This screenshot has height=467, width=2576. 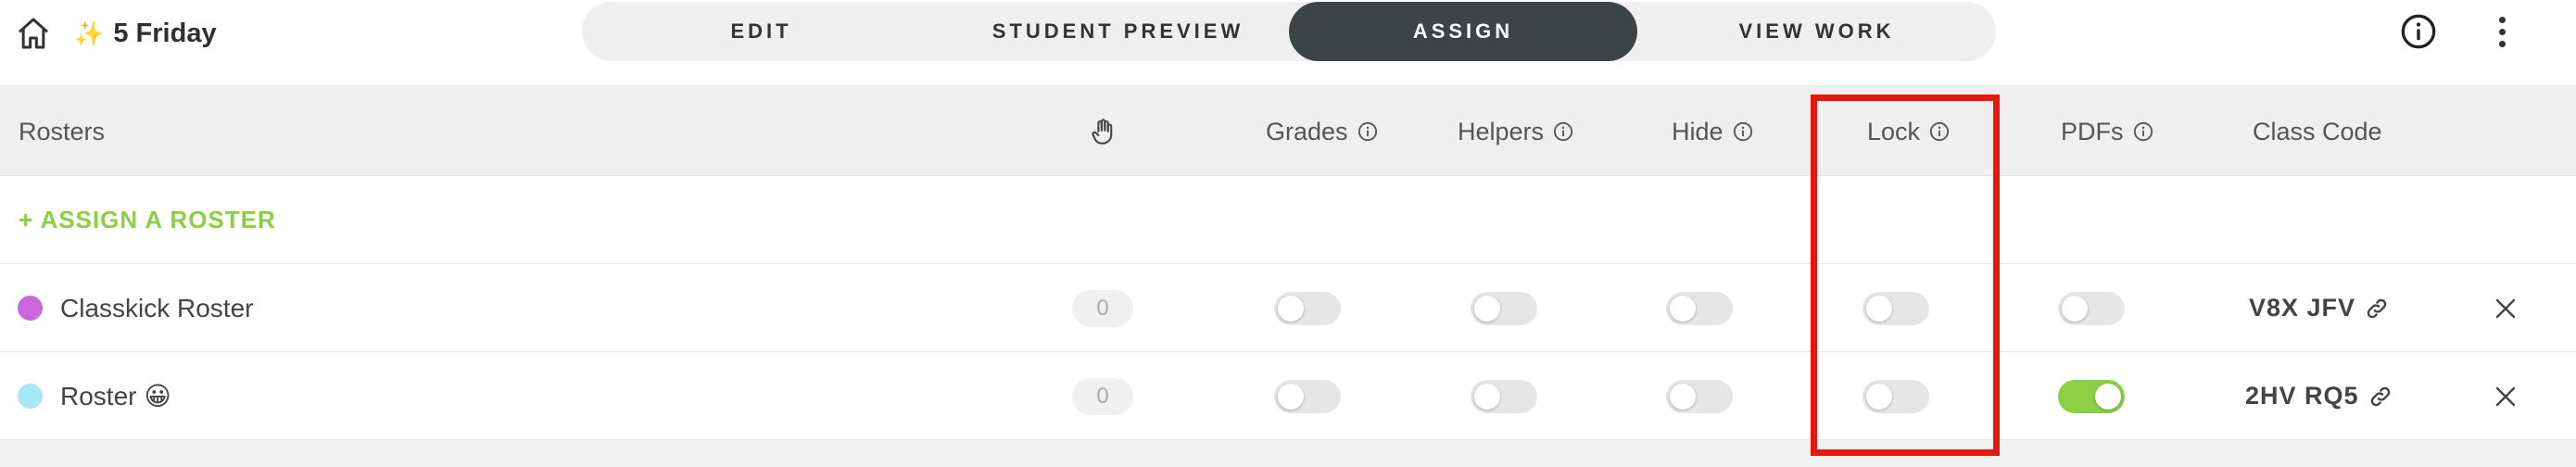 What do you see at coordinates (98, 395) in the screenshot?
I see `roster-name-label: Roster` at bounding box center [98, 395].